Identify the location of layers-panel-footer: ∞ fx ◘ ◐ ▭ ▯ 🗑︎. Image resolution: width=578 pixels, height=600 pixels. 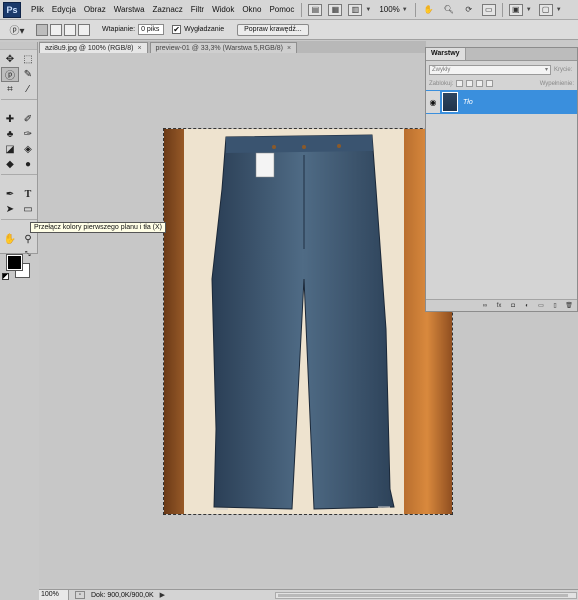
(501, 305).